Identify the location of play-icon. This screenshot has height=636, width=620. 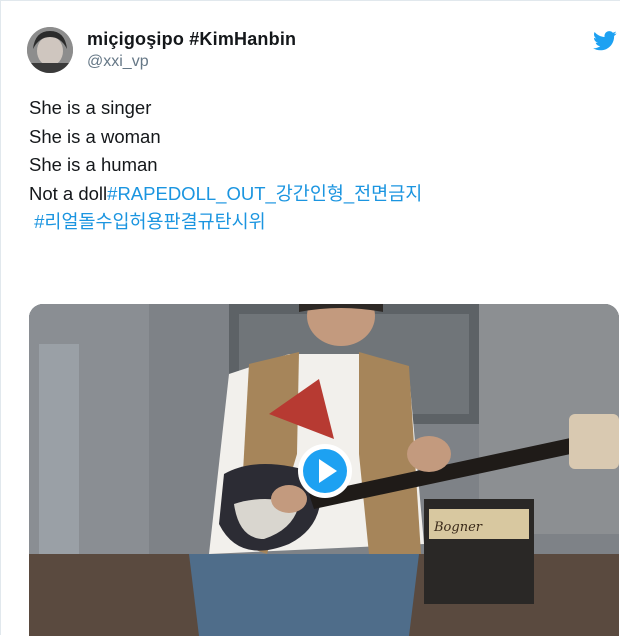
(325, 471).